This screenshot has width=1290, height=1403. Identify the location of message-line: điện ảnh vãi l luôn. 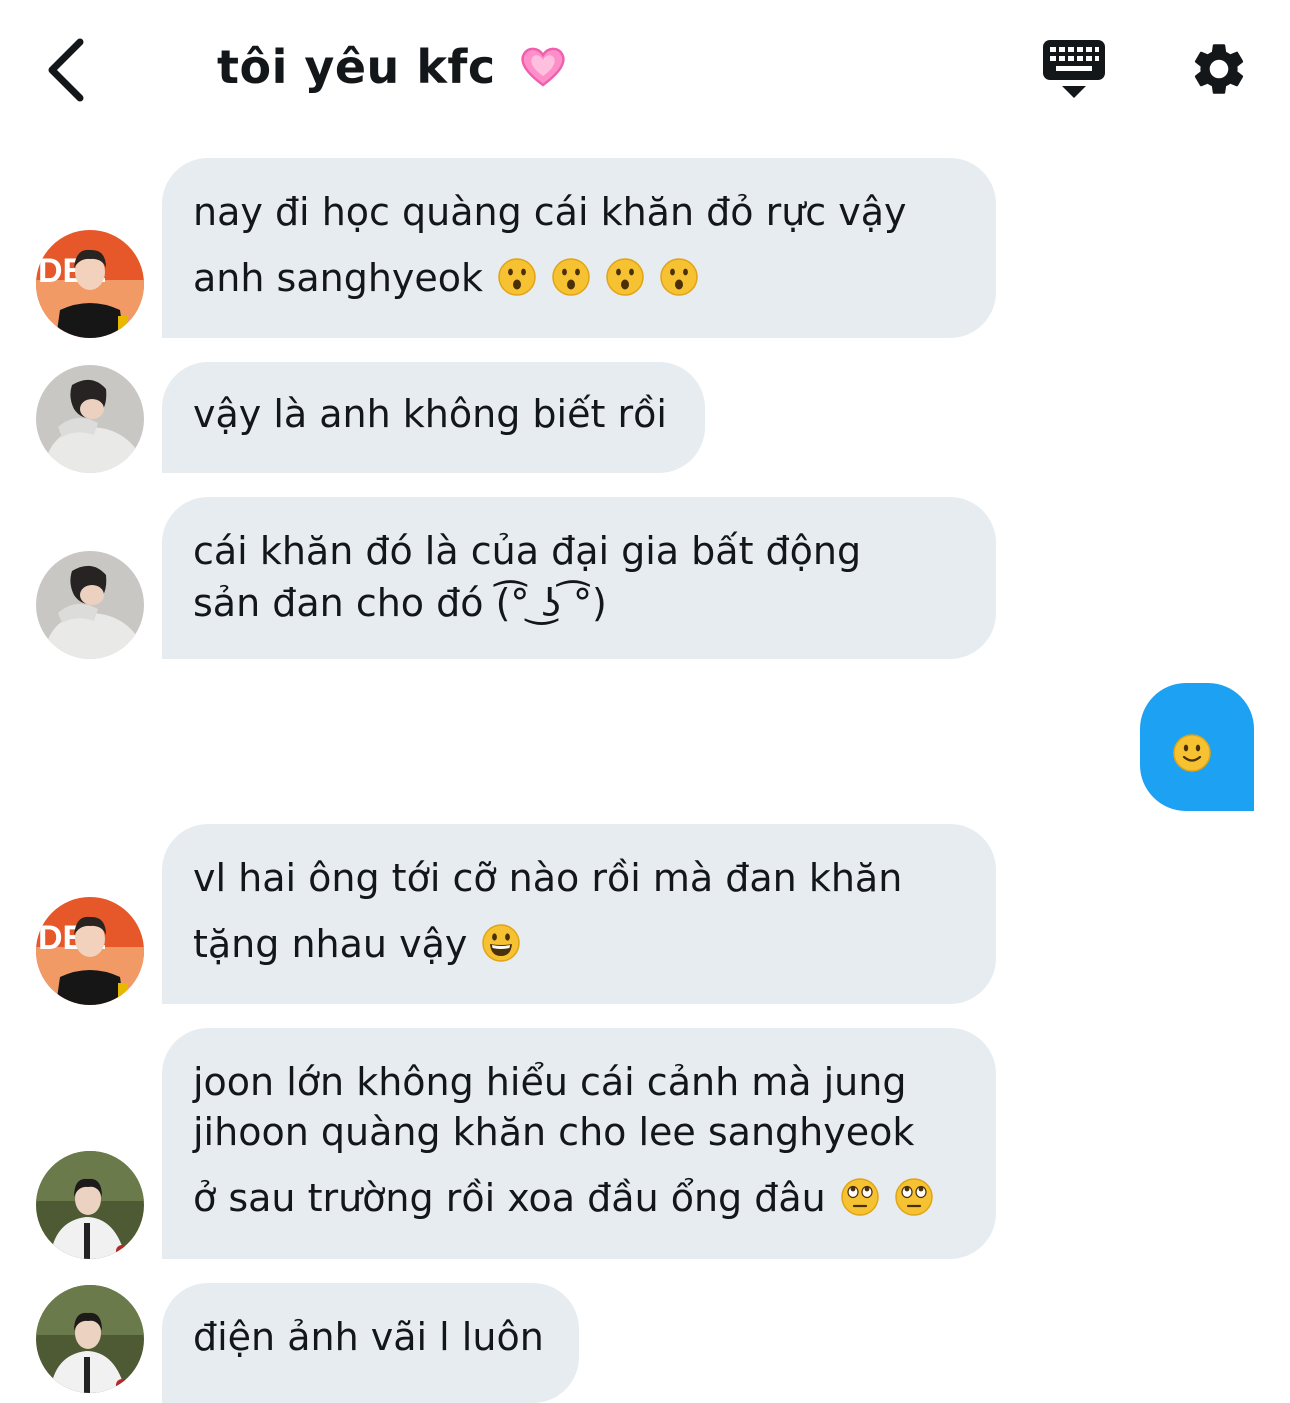
(368, 1337).